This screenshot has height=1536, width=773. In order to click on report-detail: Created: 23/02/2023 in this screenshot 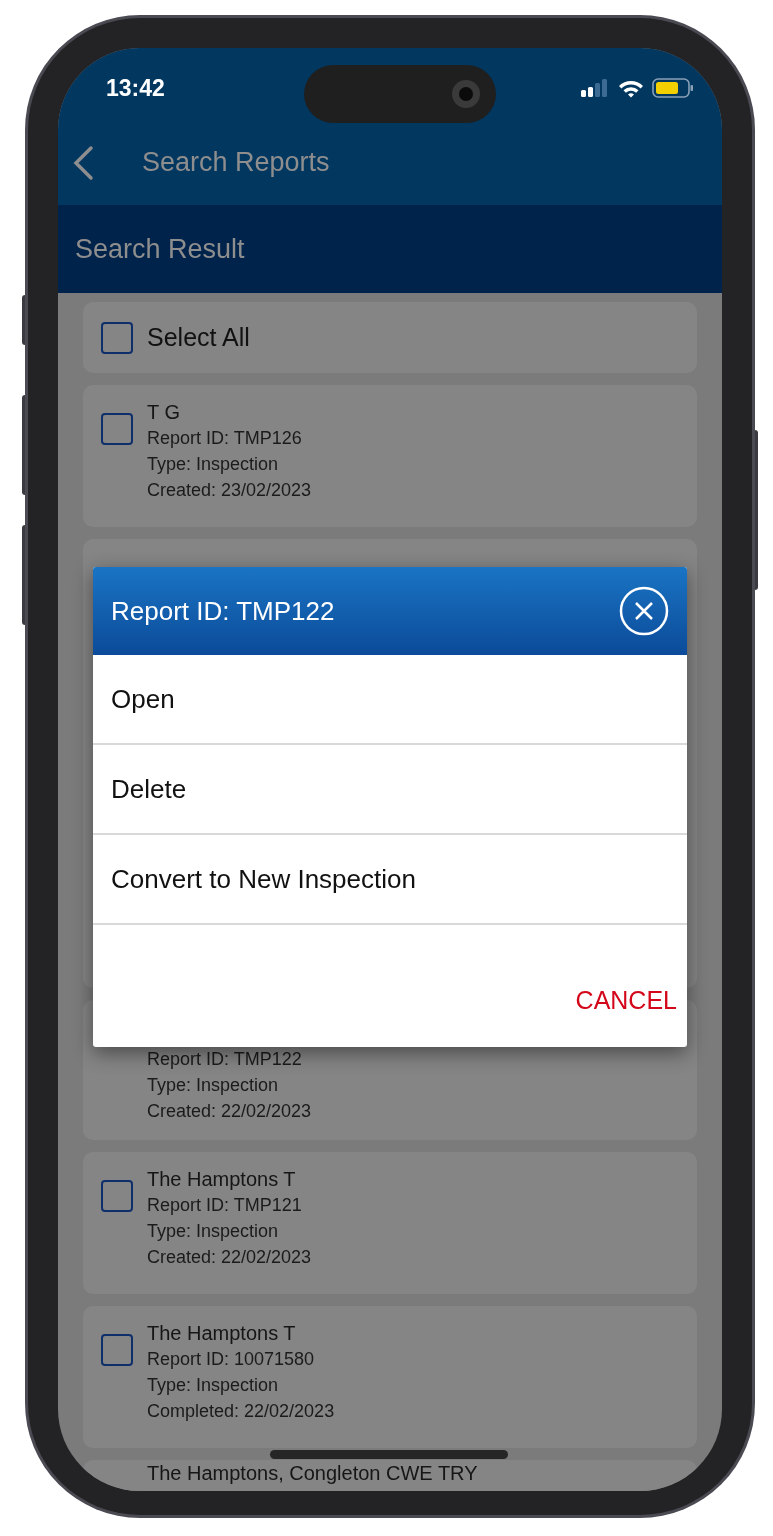, I will do `click(229, 490)`.